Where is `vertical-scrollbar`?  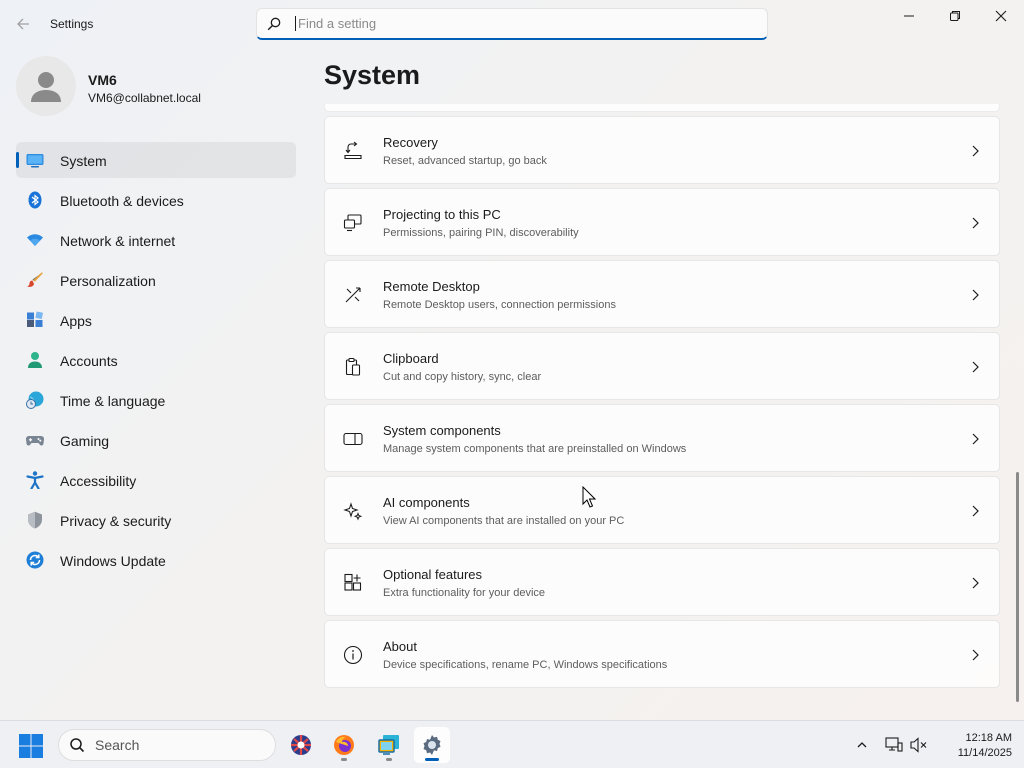 vertical-scrollbar is located at coordinates (1017, 587).